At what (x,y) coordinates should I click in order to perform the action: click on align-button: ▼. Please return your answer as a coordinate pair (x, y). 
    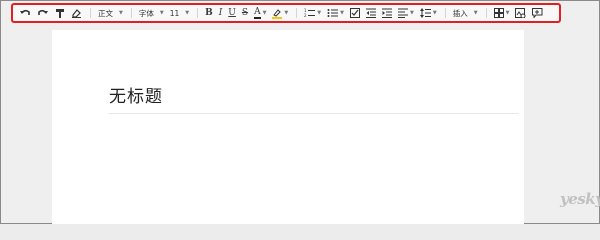
    Looking at the image, I should click on (406, 13).